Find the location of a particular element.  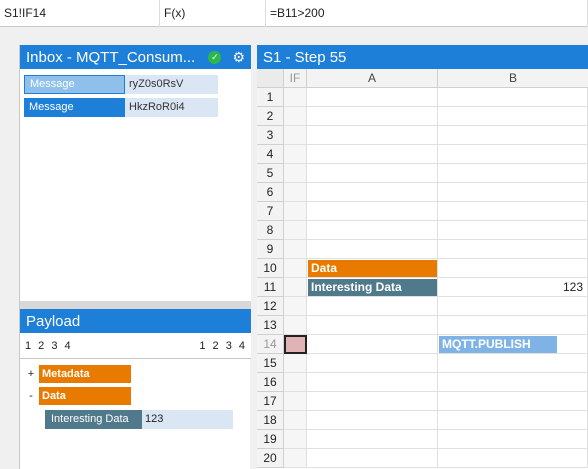

tree-leaf-interesting-data: Interesting Data 123 is located at coordinates (139, 419).